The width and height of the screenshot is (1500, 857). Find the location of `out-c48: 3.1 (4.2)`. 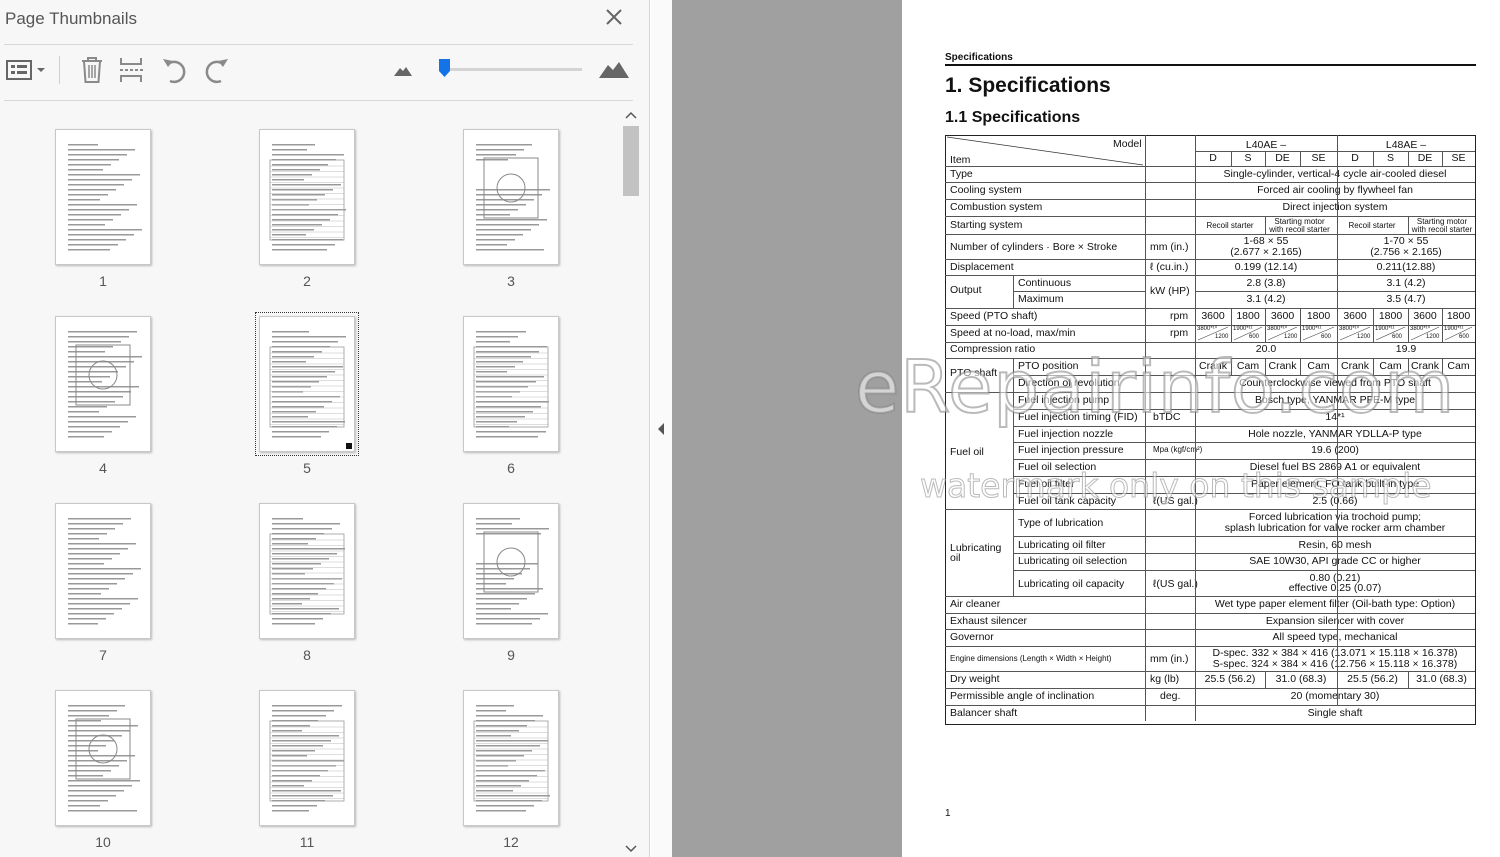

out-c48: 3.1 (4.2) is located at coordinates (1406, 283).